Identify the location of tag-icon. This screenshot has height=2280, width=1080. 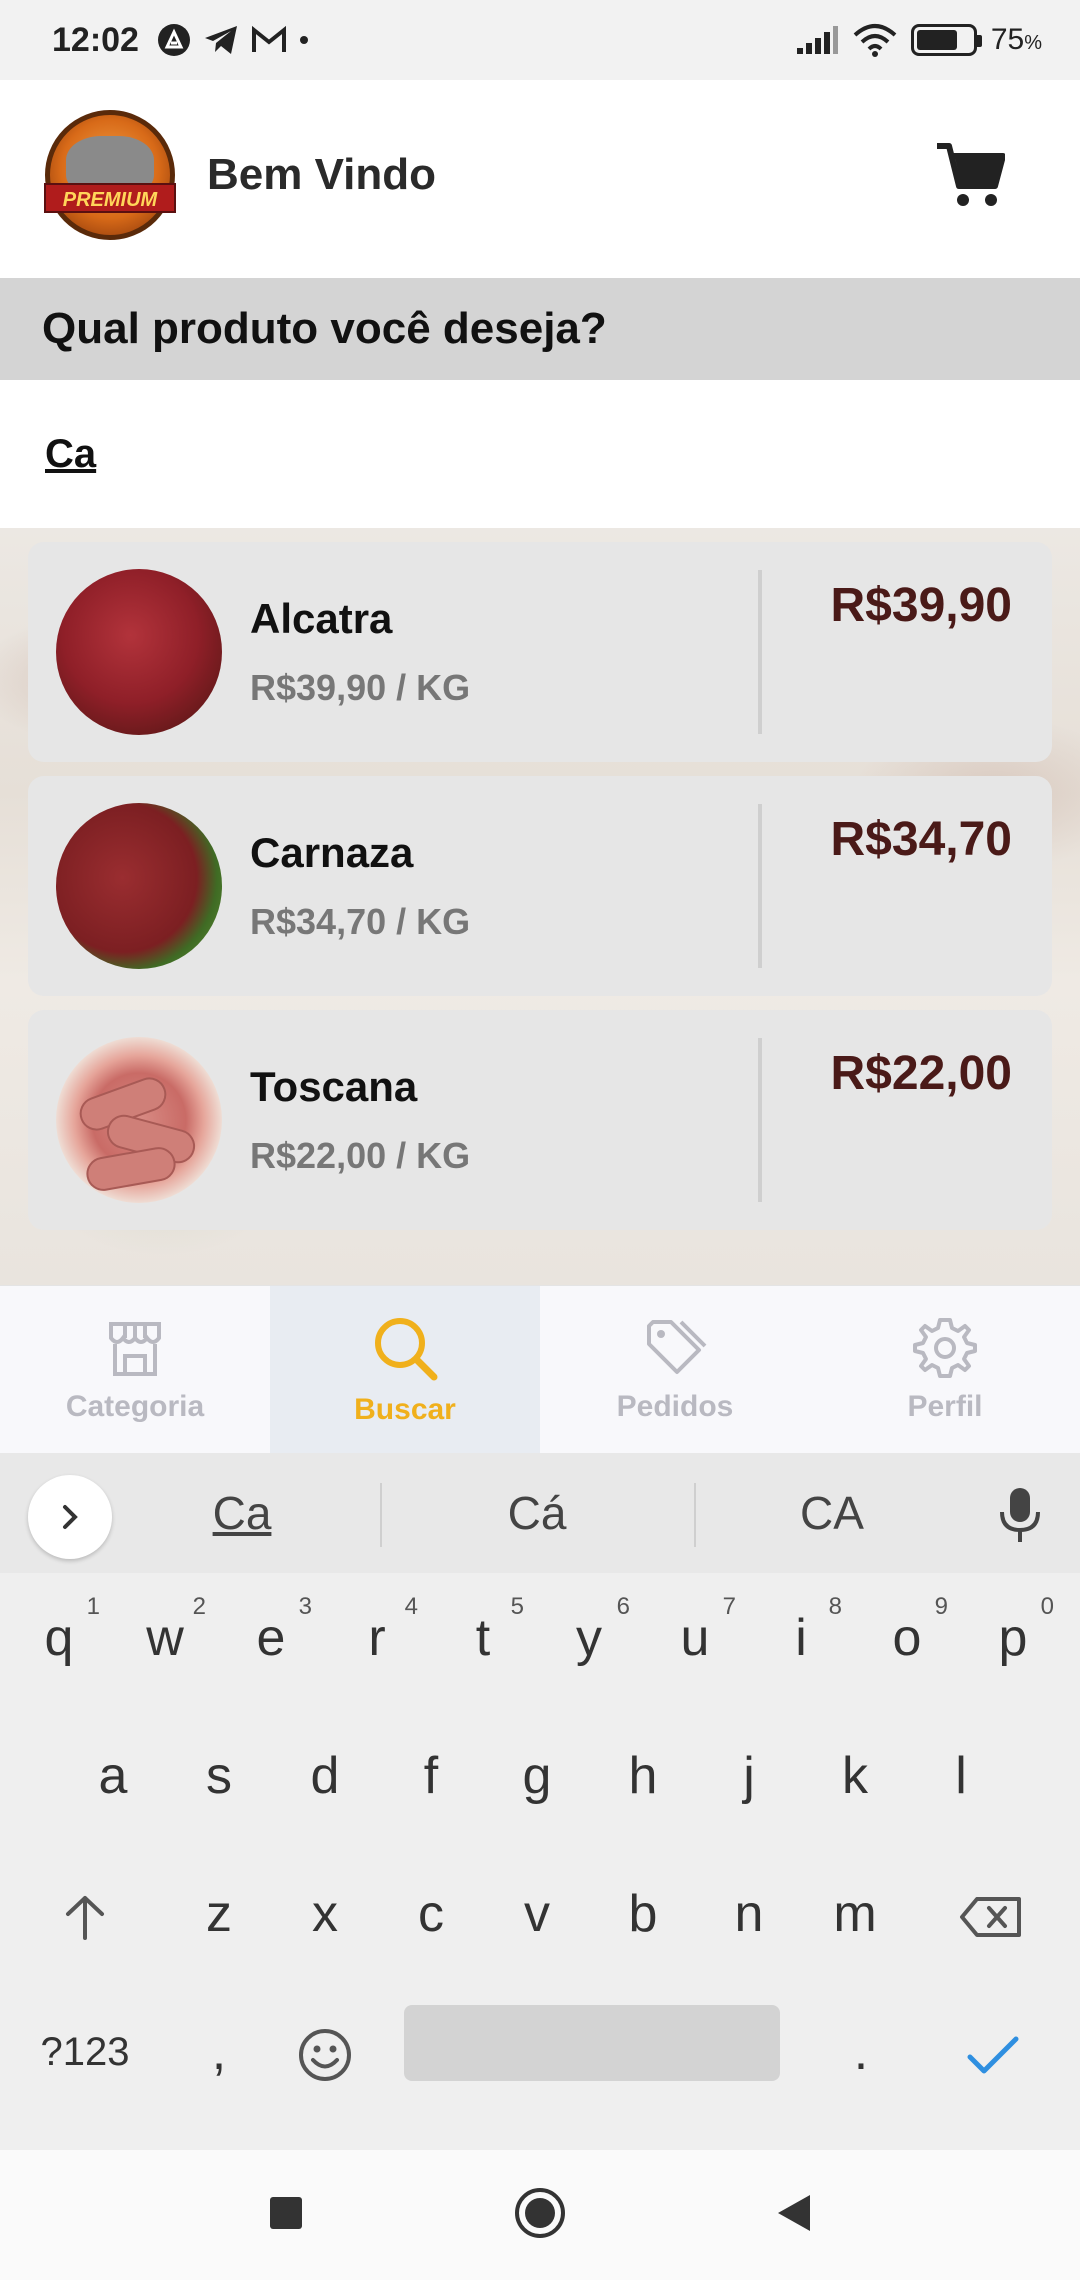
(677, 1346).